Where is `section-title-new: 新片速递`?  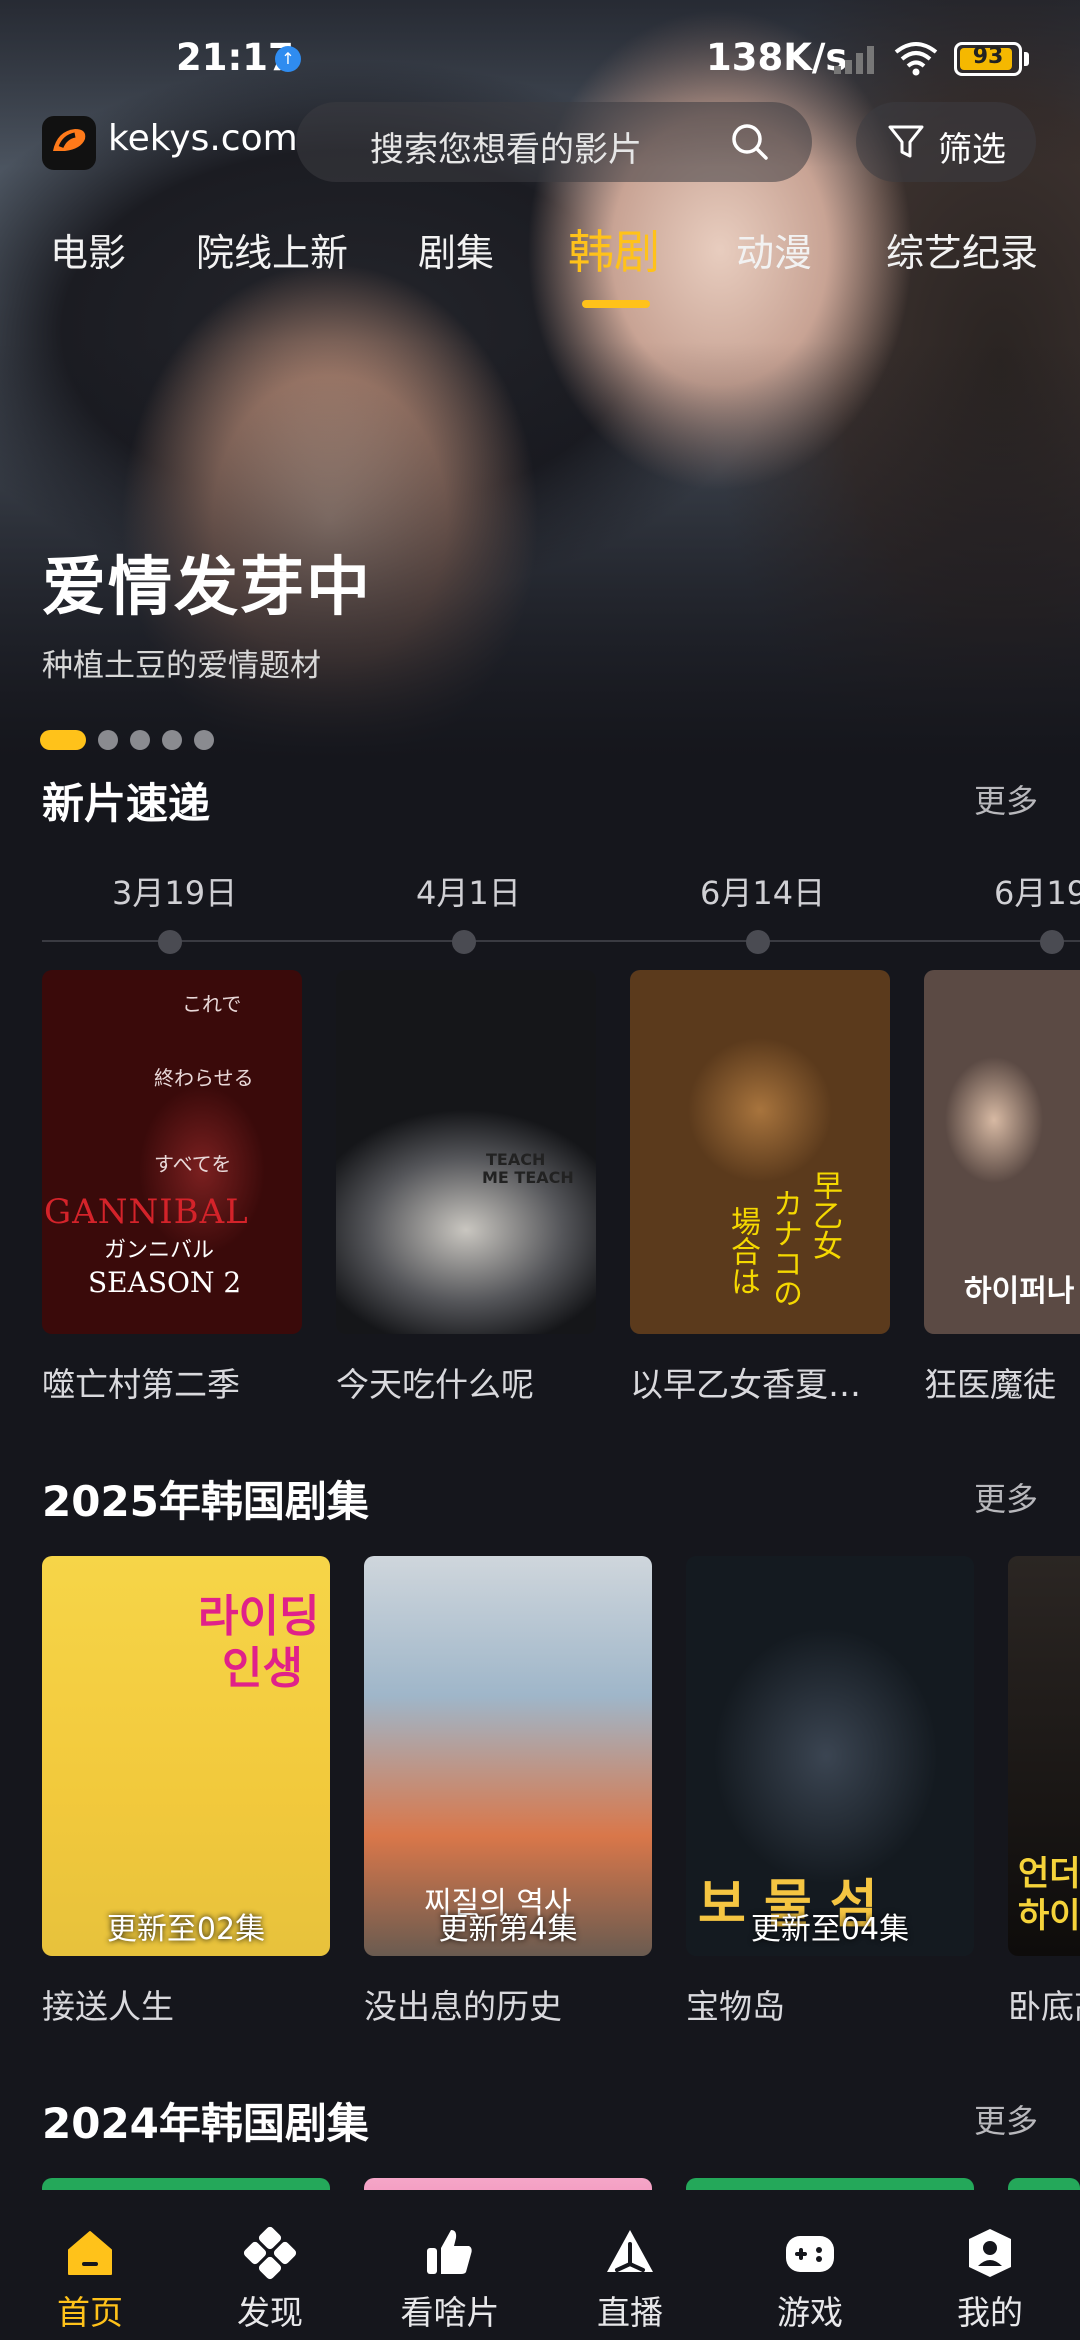
section-title-new: 新片速递 is located at coordinates (126, 803).